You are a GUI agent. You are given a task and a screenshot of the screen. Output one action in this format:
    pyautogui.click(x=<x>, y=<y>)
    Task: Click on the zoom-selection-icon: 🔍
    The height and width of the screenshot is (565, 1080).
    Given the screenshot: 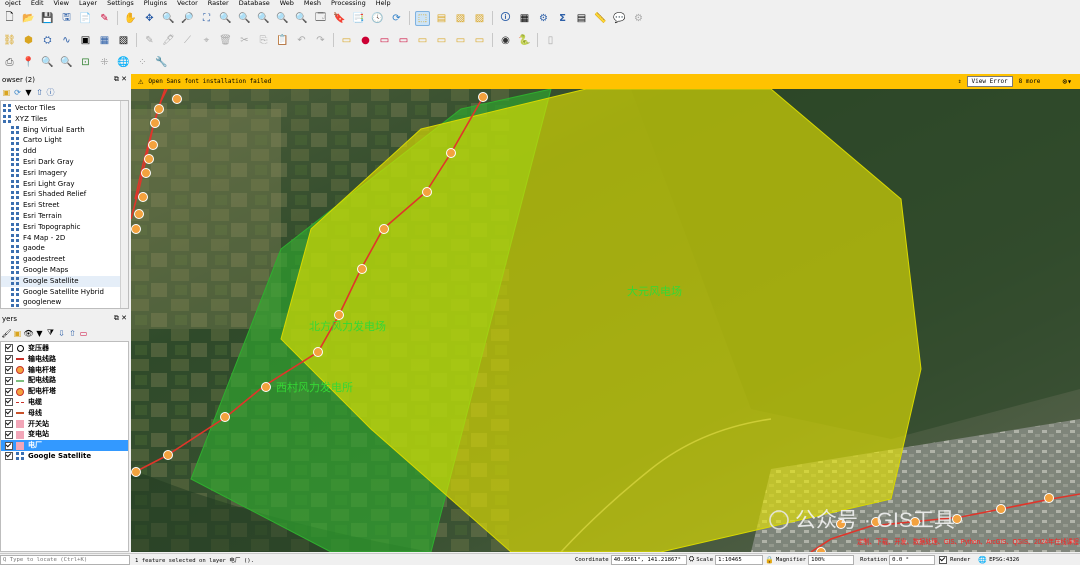 What is the action you would take?
    pyautogui.click(x=225, y=18)
    